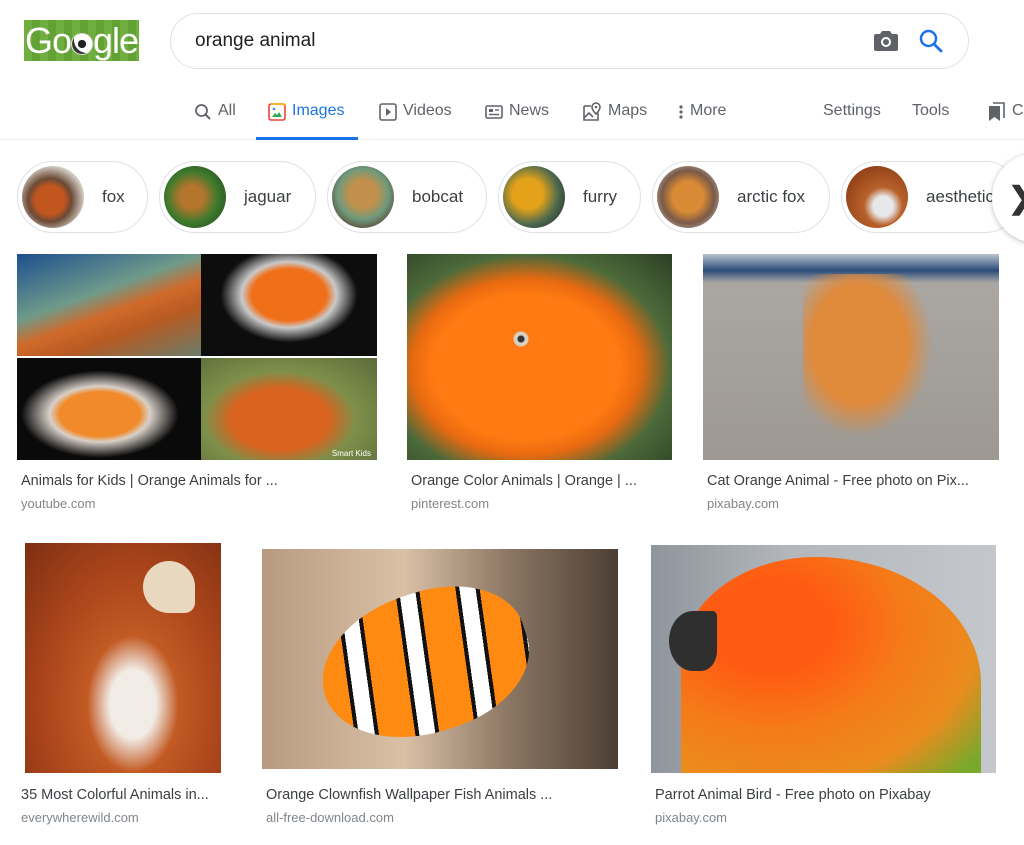 The width and height of the screenshot is (1024, 845). What do you see at coordinates (289, 305) in the screenshot?
I see `koi-photo` at bounding box center [289, 305].